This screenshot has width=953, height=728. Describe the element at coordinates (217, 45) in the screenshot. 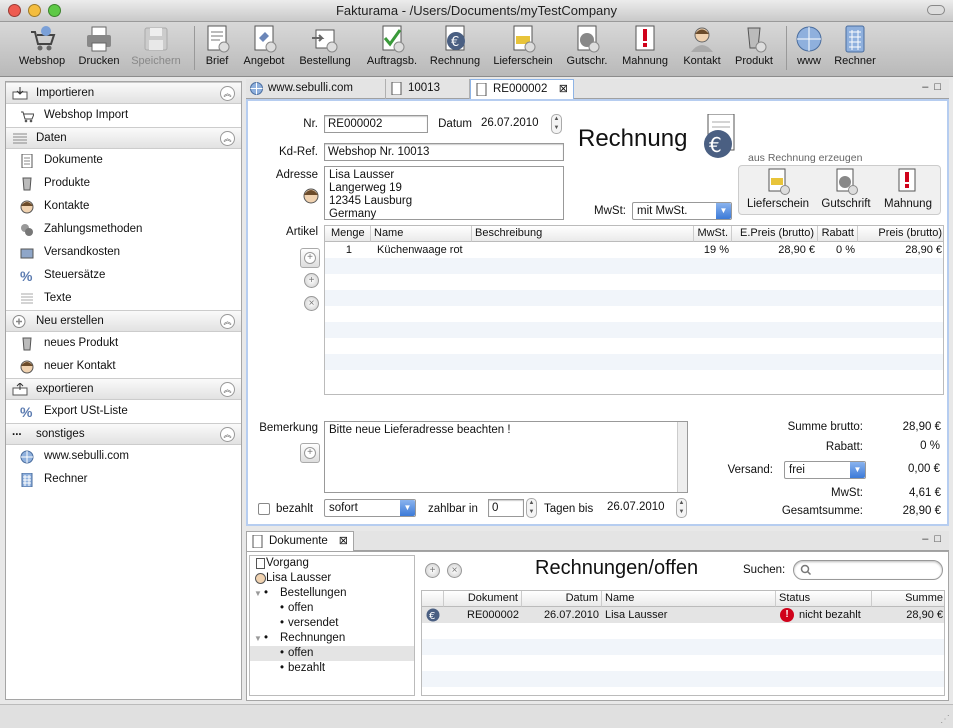

I see `letter-button: Brief` at that location.